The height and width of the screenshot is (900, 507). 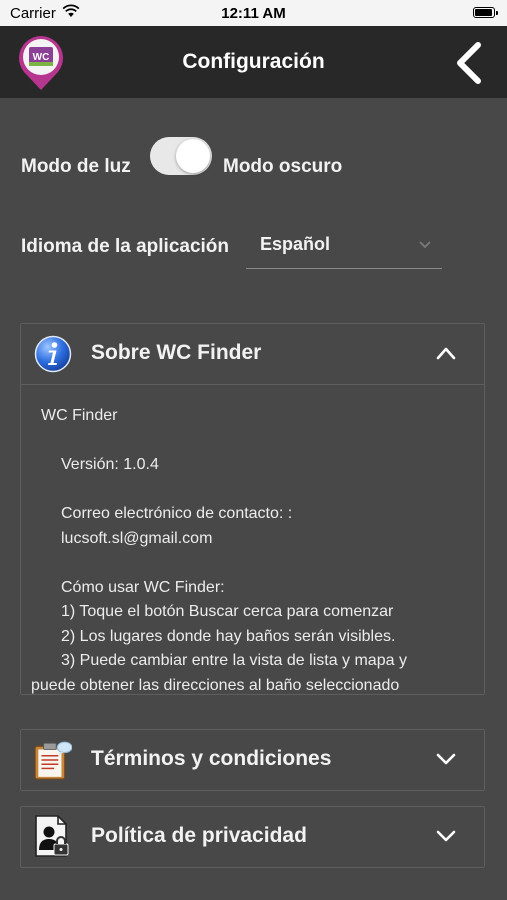 I want to click on about-app-name: WC Finder, so click(x=79, y=415).